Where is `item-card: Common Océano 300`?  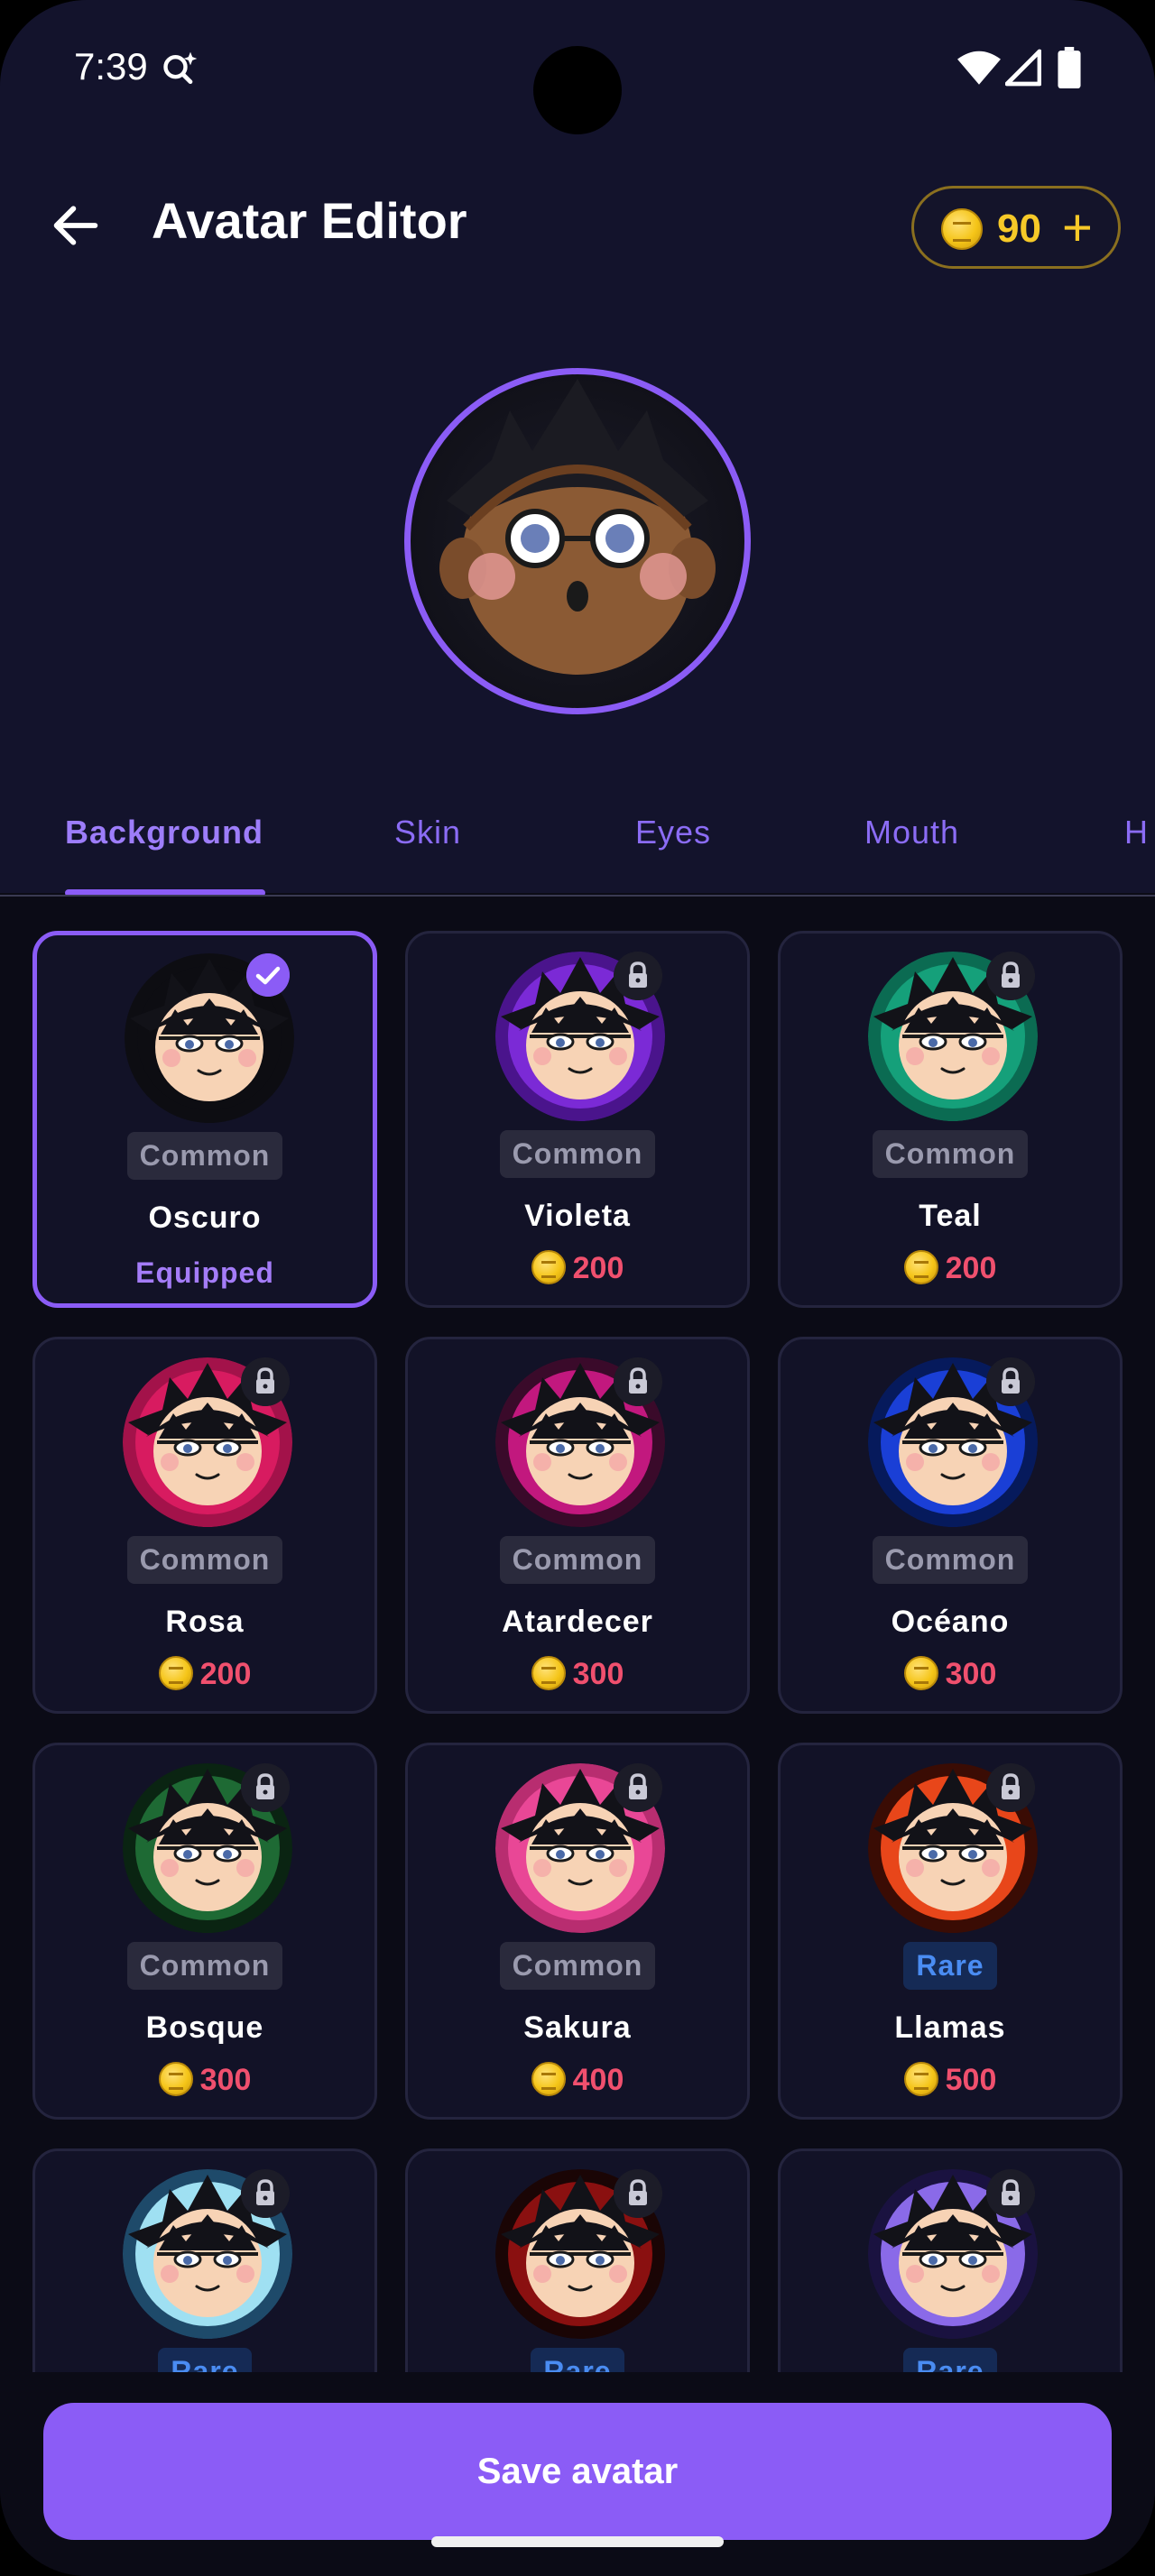 item-card: Common Océano 300 is located at coordinates (950, 1526).